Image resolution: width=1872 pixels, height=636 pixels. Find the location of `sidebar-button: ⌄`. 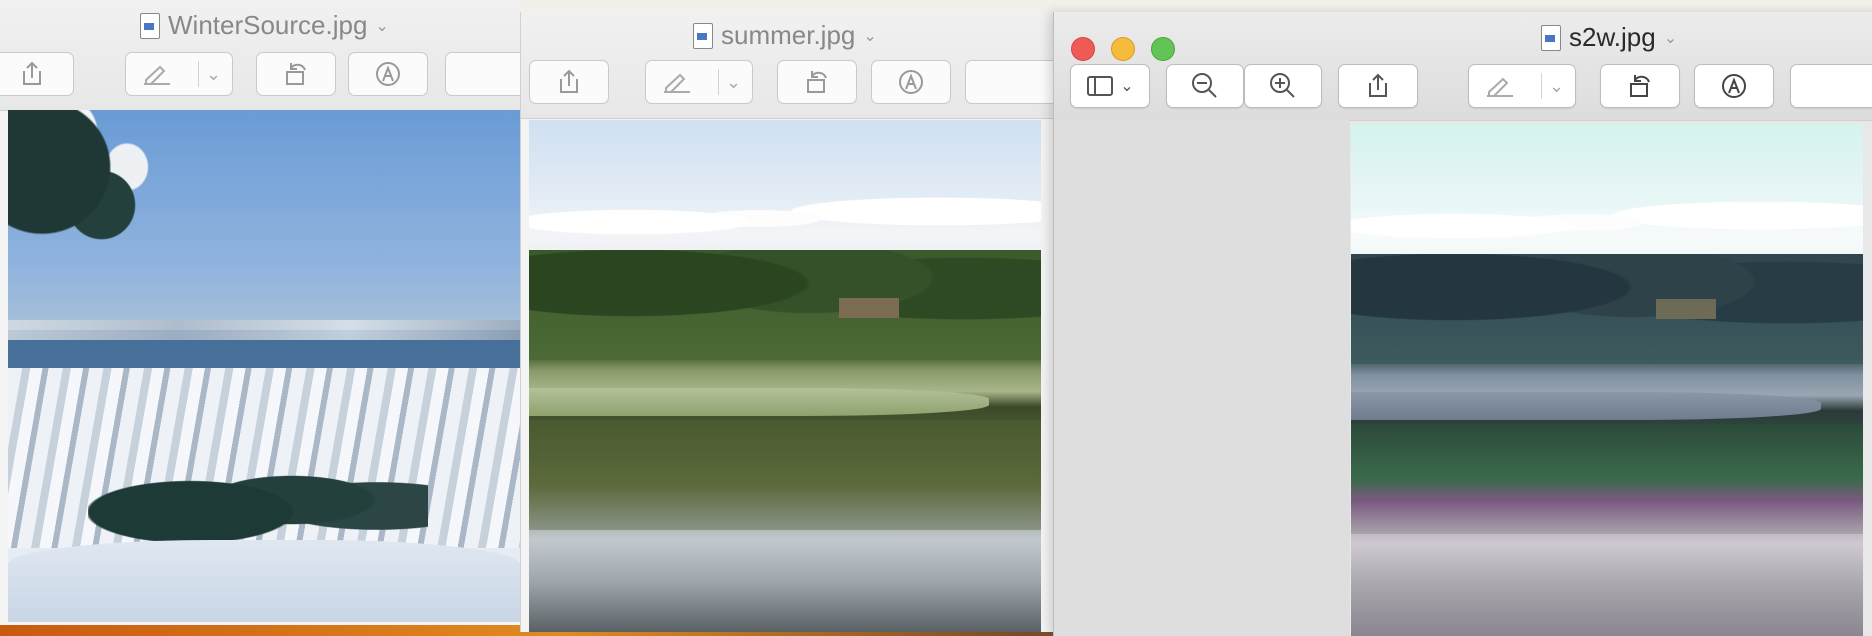

sidebar-button: ⌄ is located at coordinates (1110, 86).